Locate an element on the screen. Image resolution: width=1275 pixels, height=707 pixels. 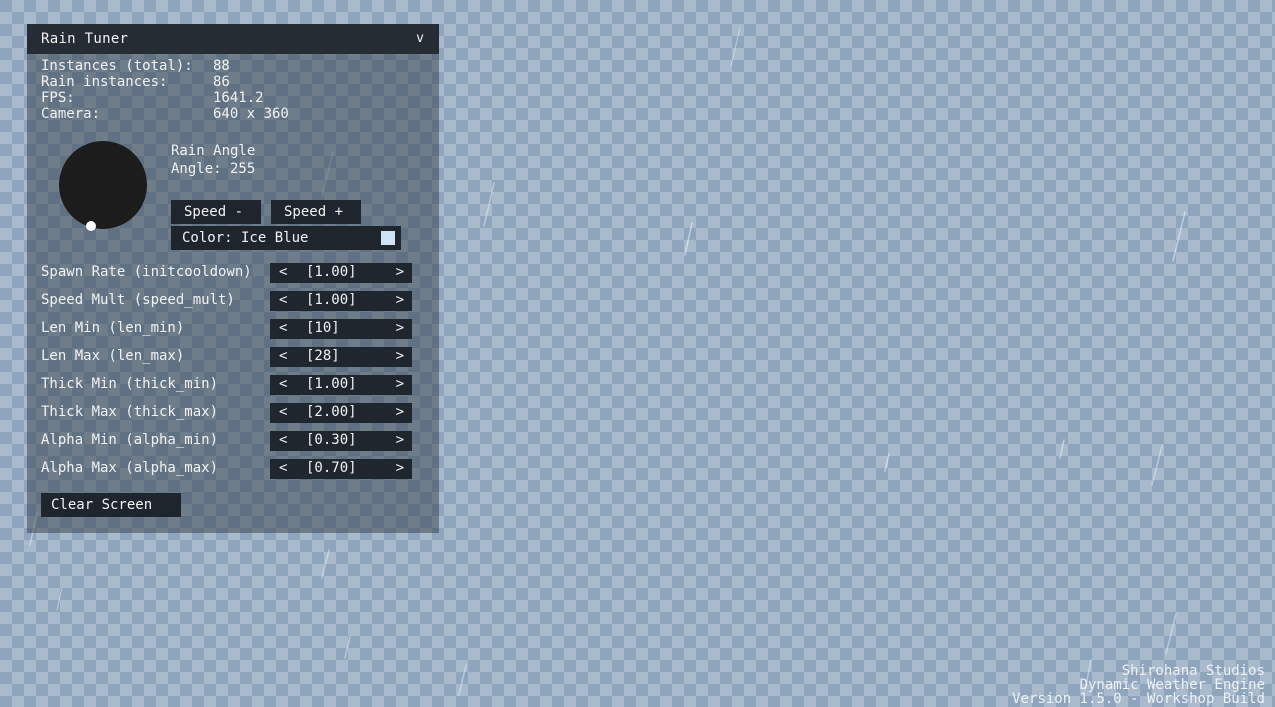
param-row-alpha-min: Alpha Min (alpha_min) < [0.30] > is located at coordinates (233, 440).